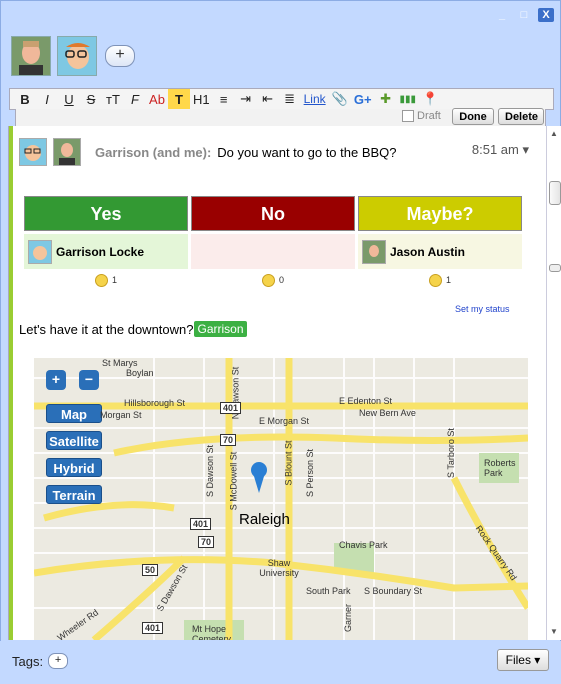 Image resolution: width=561 pixels, height=684 pixels. Describe the element at coordinates (288, 463) in the screenshot. I see `map-label: S Blount St` at that location.